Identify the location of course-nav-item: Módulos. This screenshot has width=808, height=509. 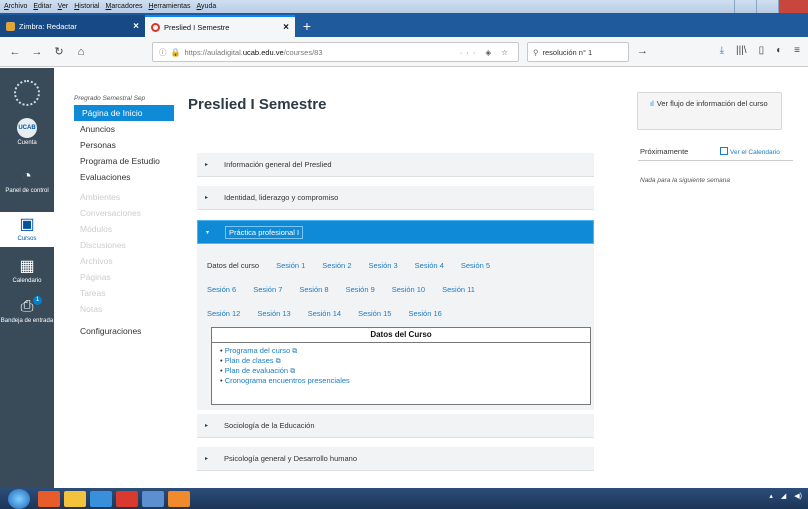
(124, 229).